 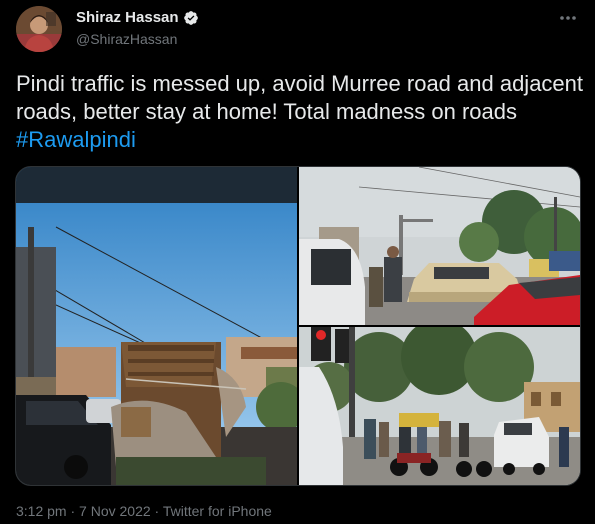 I want to click on more-options-icon, so click(x=568, y=18).